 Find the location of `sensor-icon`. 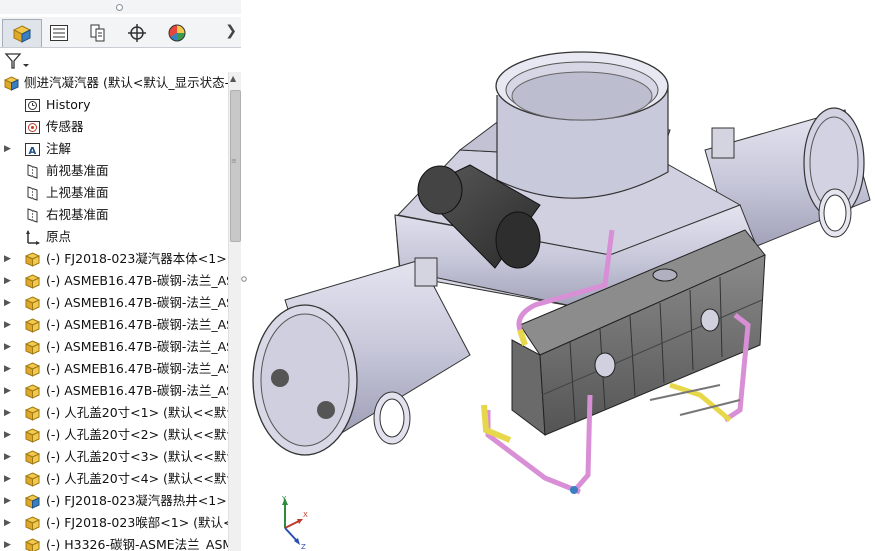

sensor-icon is located at coordinates (32, 127).